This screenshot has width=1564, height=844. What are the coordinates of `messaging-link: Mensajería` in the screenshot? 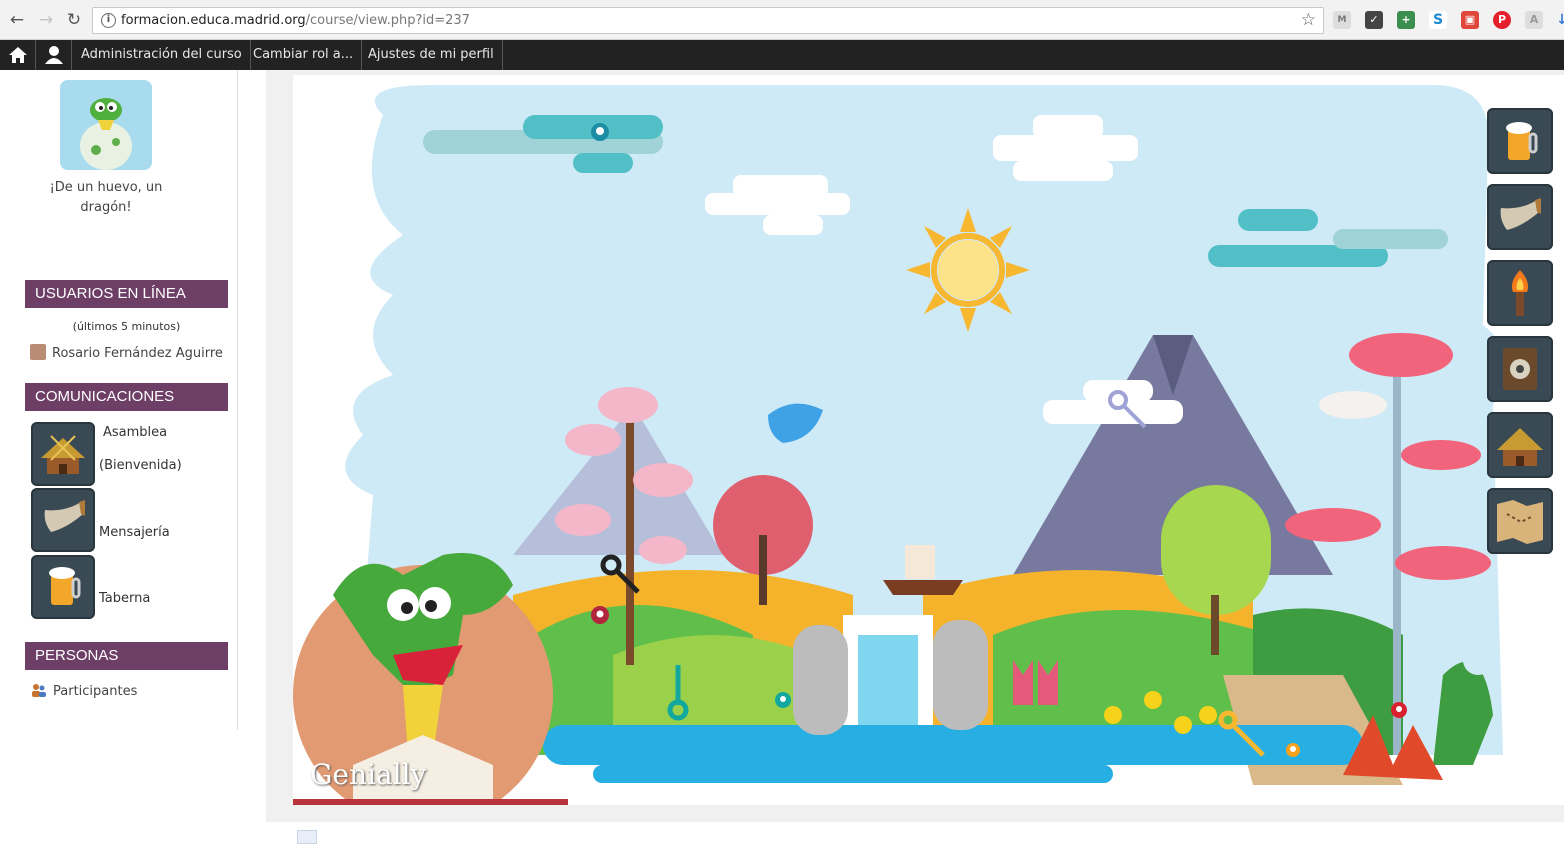 It's located at (134, 532).